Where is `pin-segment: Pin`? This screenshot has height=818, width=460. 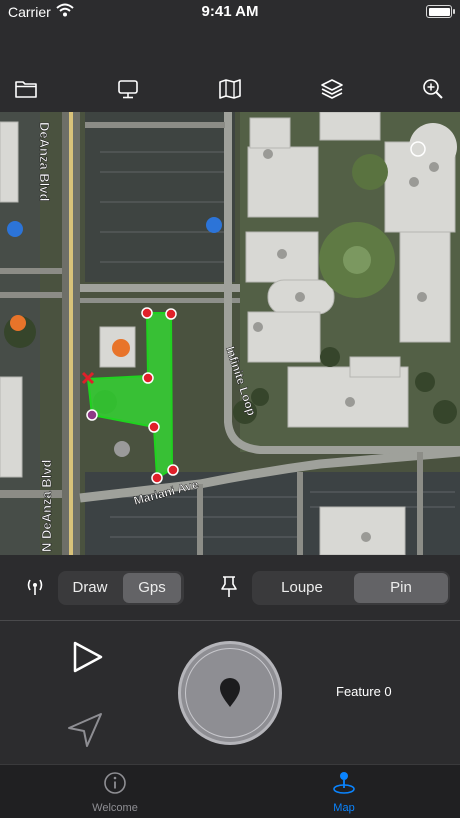 pin-segment: Pin is located at coordinates (401, 588).